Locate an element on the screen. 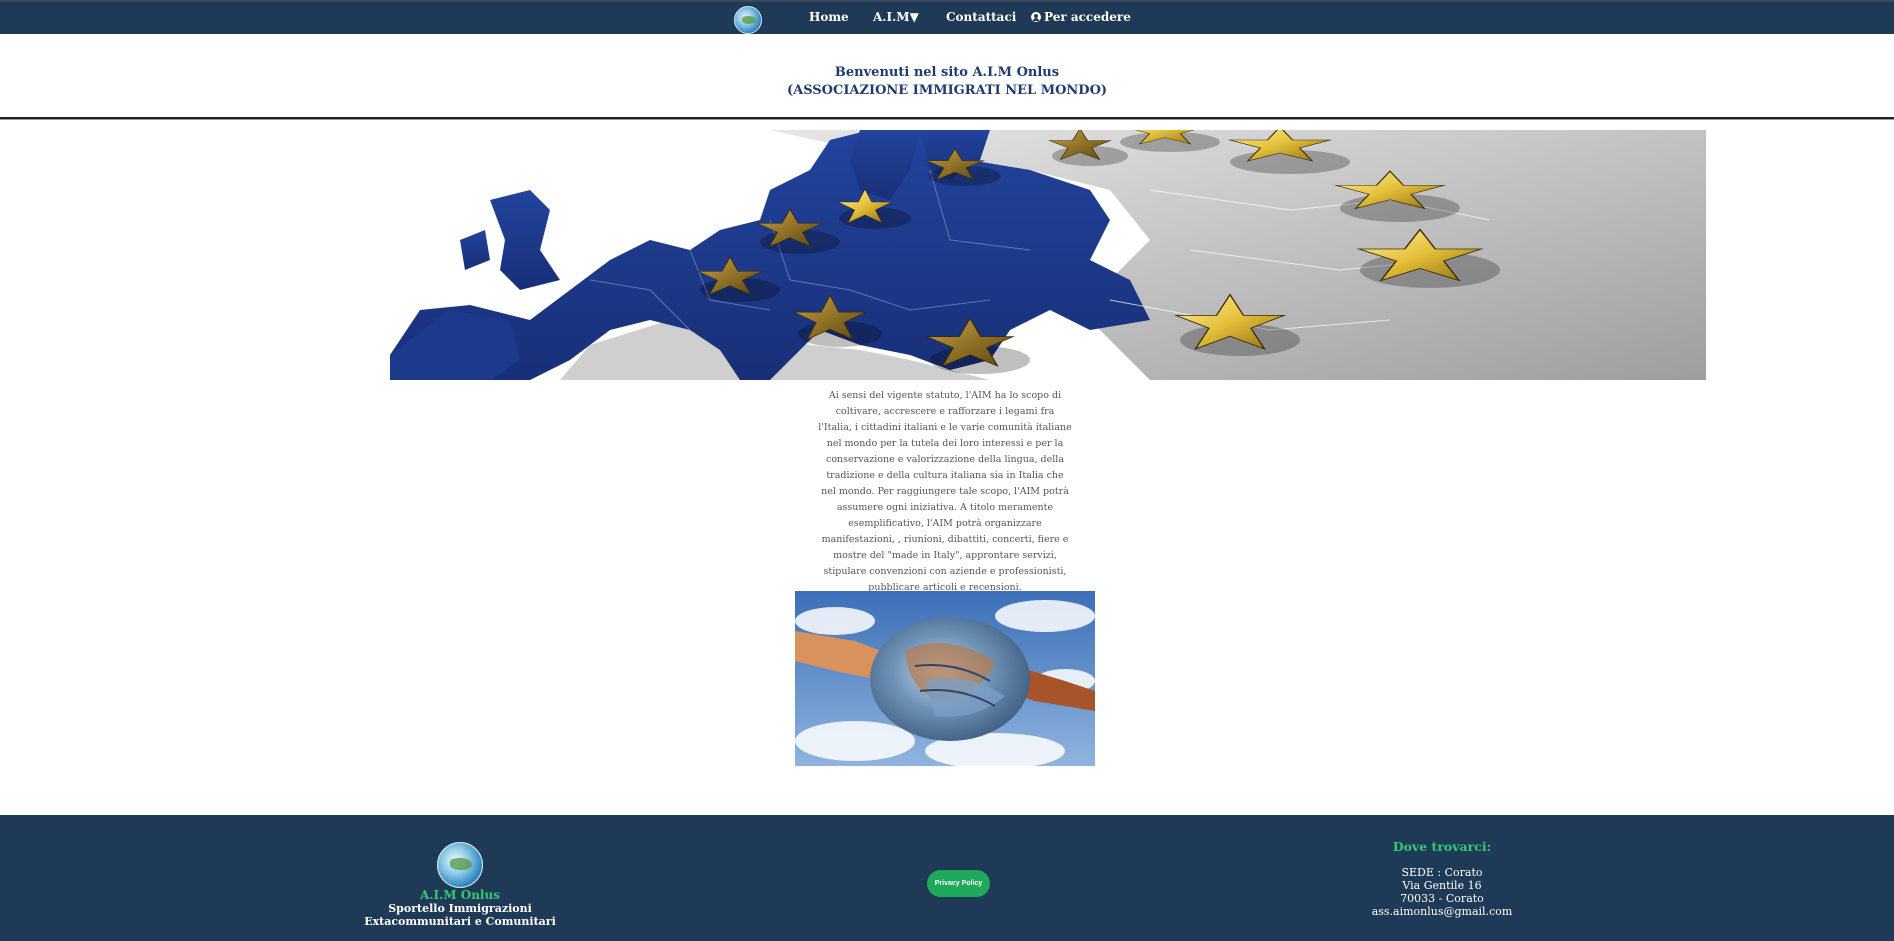  footer-globe-logo-icon is located at coordinates (460, 865).